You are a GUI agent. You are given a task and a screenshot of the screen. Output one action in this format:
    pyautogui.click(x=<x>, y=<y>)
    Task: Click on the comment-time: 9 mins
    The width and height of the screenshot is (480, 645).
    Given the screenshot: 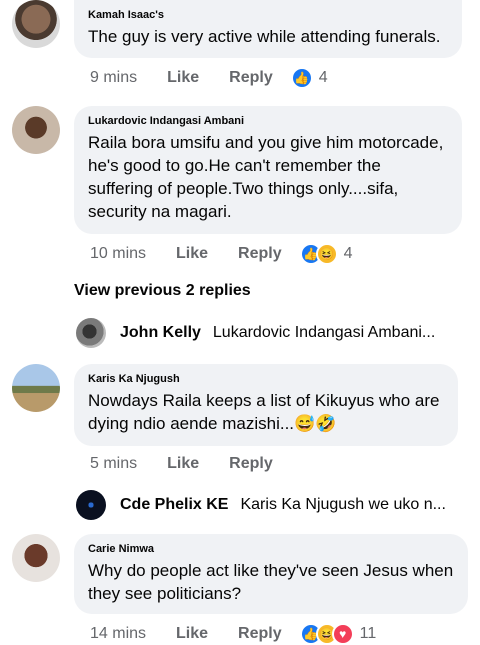 What is the action you would take?
    pyautogui.click(x=113, y=78)
    